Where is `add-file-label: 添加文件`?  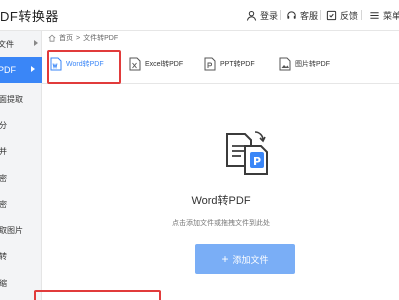 add-file-label: 添加文件 is located at coordinates (250, 259).